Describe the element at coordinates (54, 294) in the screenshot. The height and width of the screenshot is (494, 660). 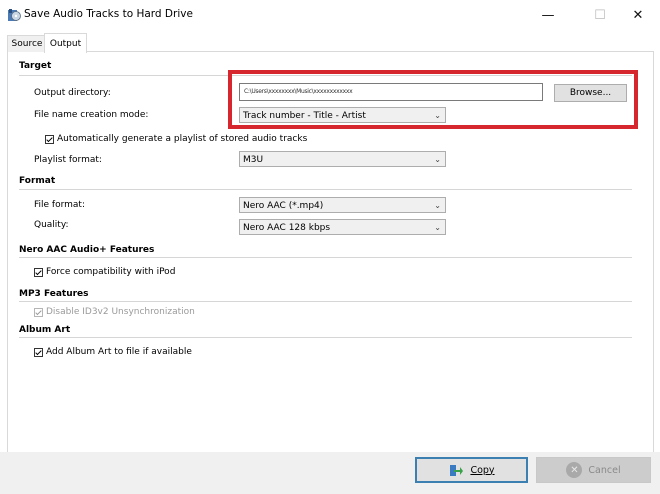
I see `section-heading-mp3: MP3 Features` at that location.